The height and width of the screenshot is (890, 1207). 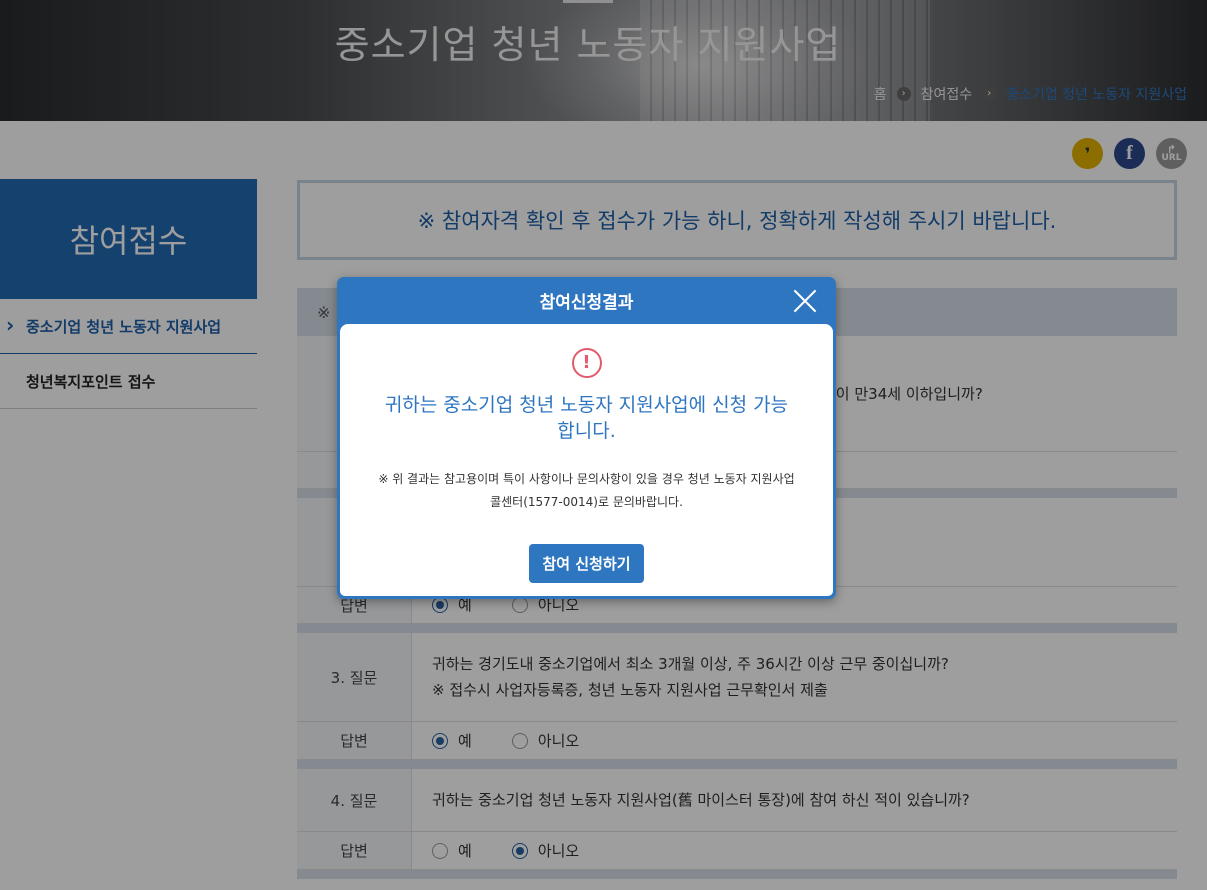 I want to click on close-icon, so click(x=805, y=301).